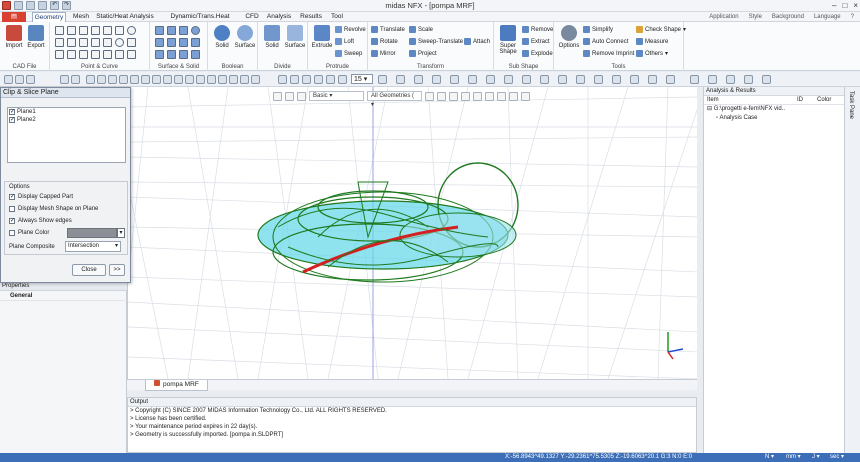 This screenshot has width=860, height=462. Describe the element at coordinates (59, 42) in the screenshot. I see `spline-icon` at that location.